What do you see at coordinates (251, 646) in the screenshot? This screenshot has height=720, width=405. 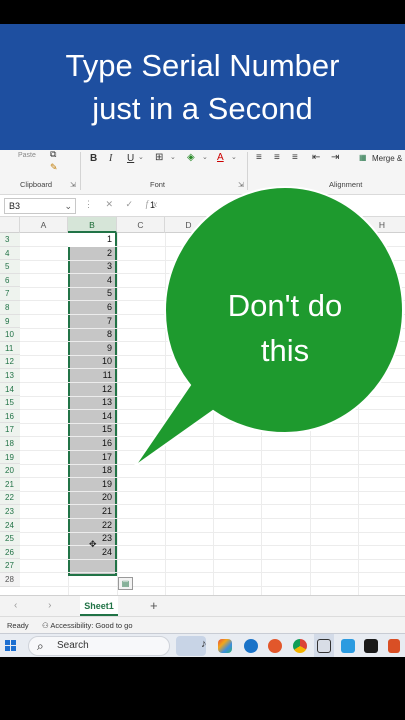 I see `edge-icon` at bounding box center [251, 646].